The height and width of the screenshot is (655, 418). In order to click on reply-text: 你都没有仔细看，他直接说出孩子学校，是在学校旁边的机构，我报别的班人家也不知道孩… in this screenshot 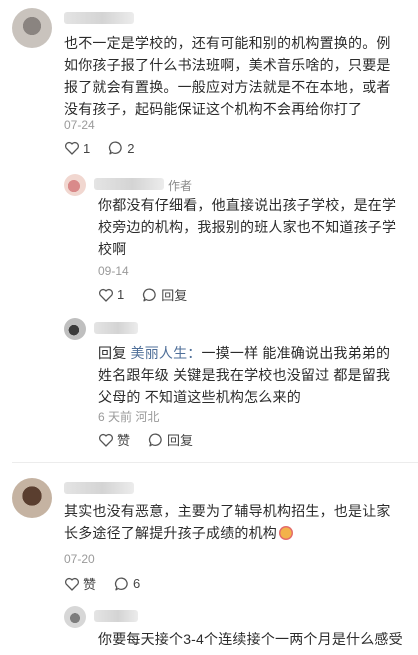, I will do `click(247, 227)`.